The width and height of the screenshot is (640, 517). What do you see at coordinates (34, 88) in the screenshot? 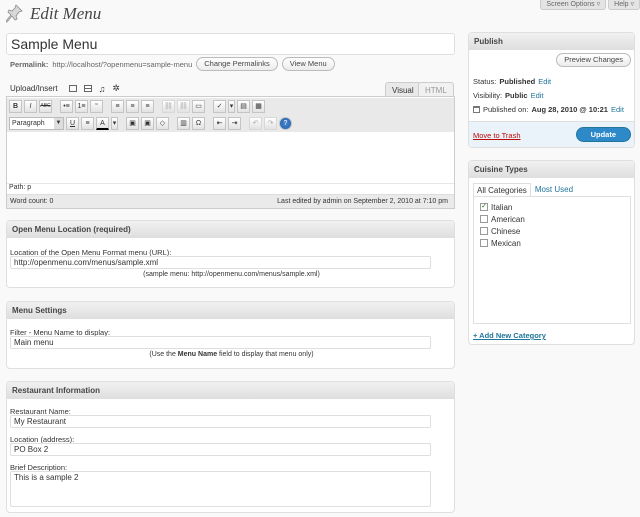
I see `upload-insert-label: Upload/Insert` at bounding box center [34, 88].